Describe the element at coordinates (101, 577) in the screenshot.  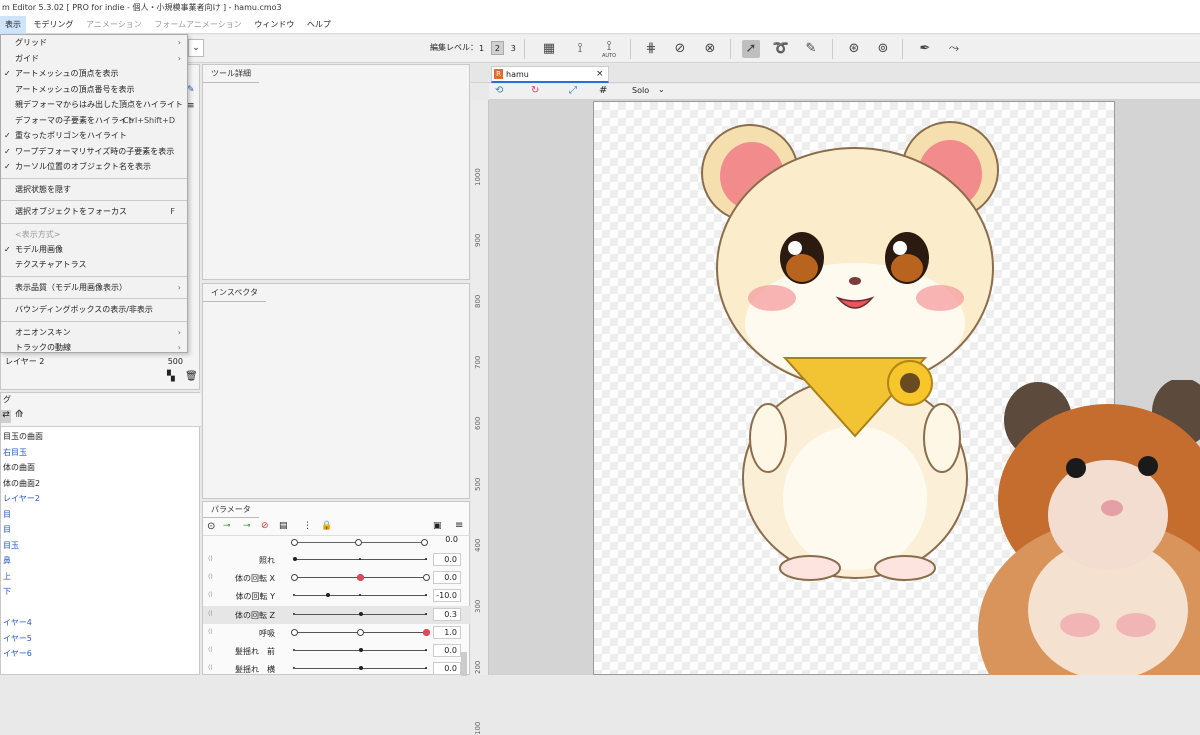
I see `deformer-list-item: 上` at that location.